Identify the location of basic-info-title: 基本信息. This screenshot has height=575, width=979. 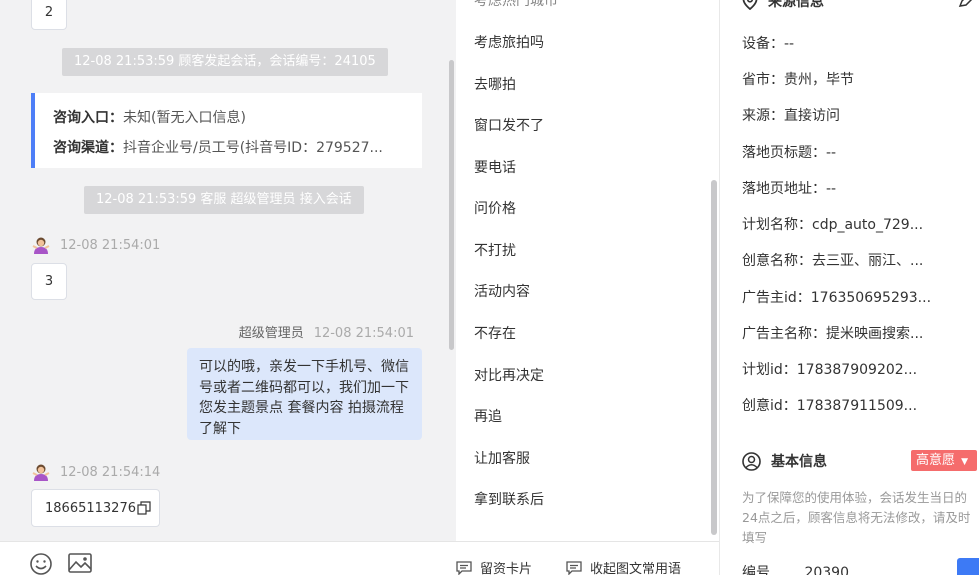
(799, 462).